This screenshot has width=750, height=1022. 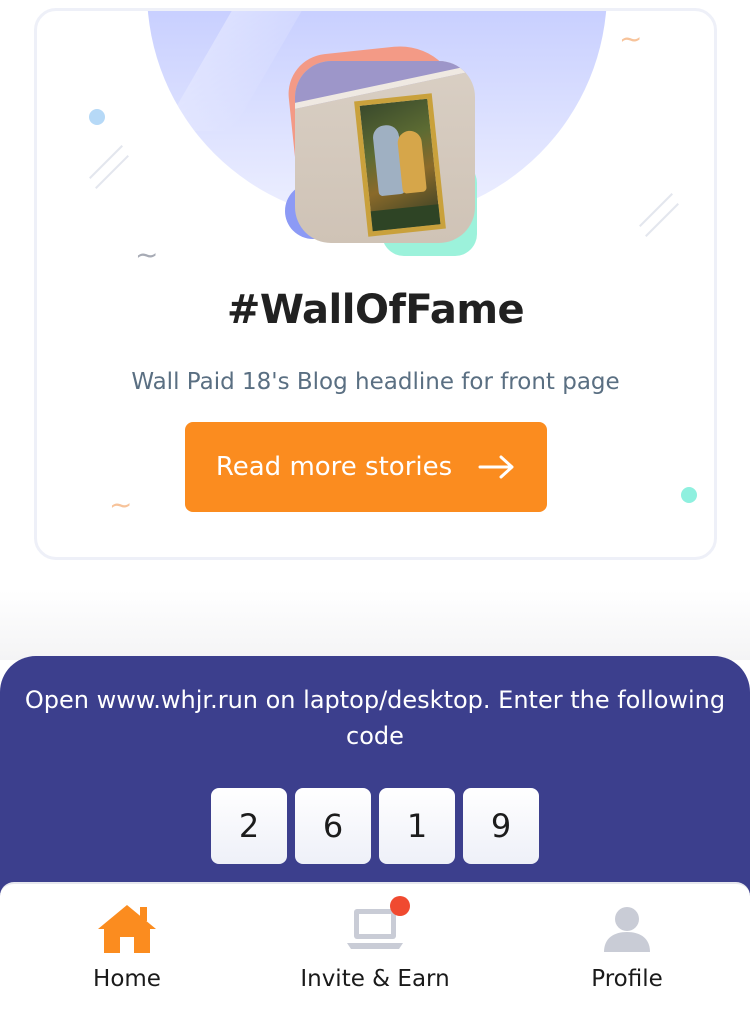 What do you see at coordinates (375, 979) in the screenshot?
I see `nav-label-invite-earn: Invite & Earn` at bounding box center [375, 979].